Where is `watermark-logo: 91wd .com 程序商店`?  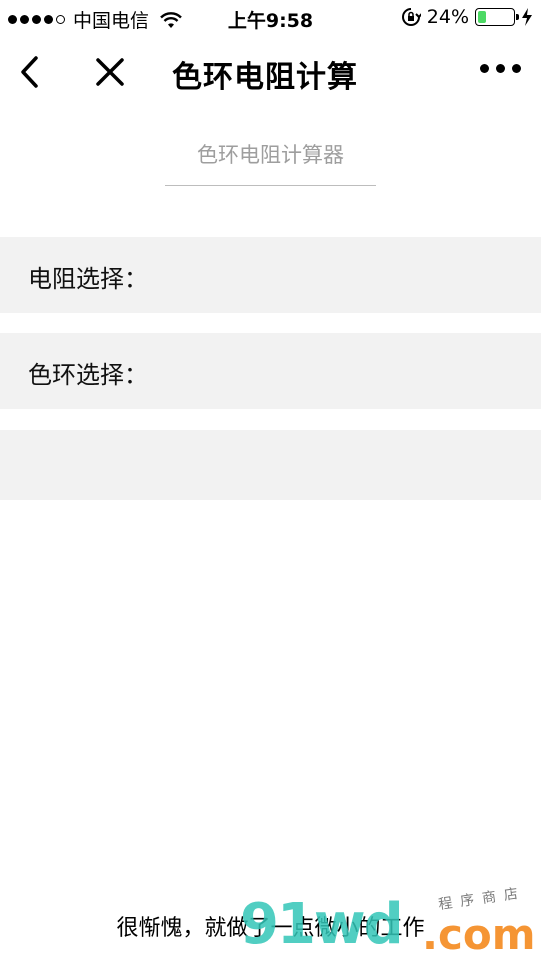 watermark-logo: 91wd .com 程序商店 is located at coordinates (390, 922).